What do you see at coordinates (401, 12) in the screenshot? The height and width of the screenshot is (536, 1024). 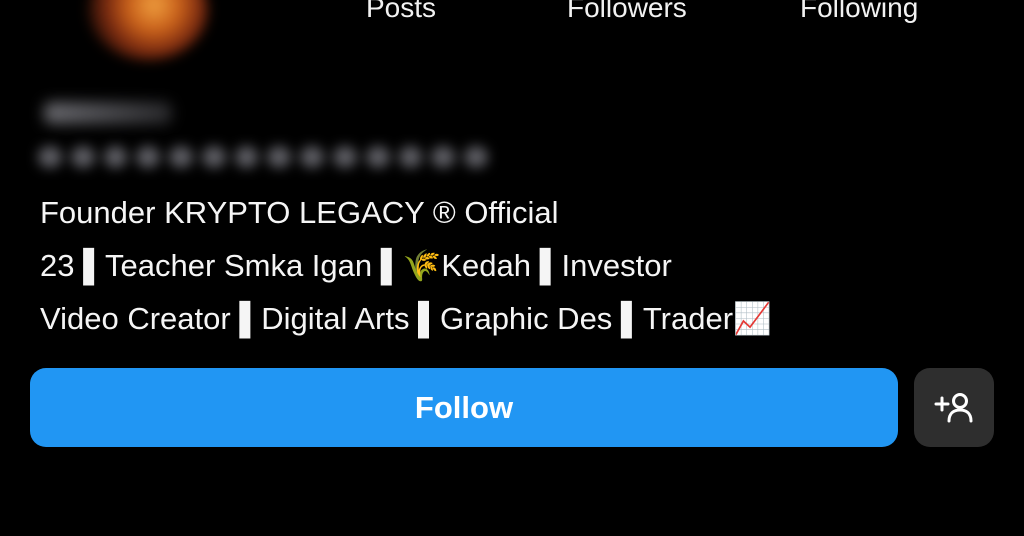 I see `posts-stat-label: Posts` at bounding box center [401, 12].